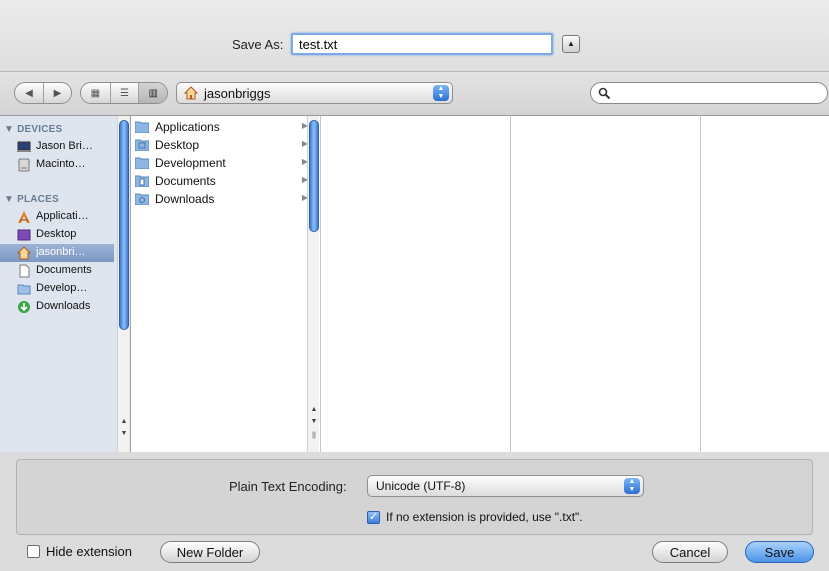 This screenshot has height=571, width=829. I want to click on browser-toolbar: ◀ ▶ ▦ ☰ ▥ jasonbriggs ▲ ▼, so click(414, 94).